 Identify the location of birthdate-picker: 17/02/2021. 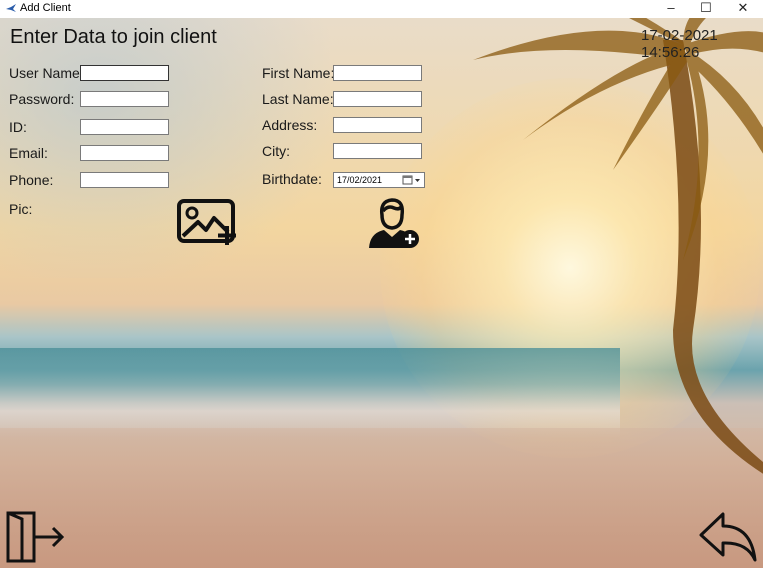
(379, 180).